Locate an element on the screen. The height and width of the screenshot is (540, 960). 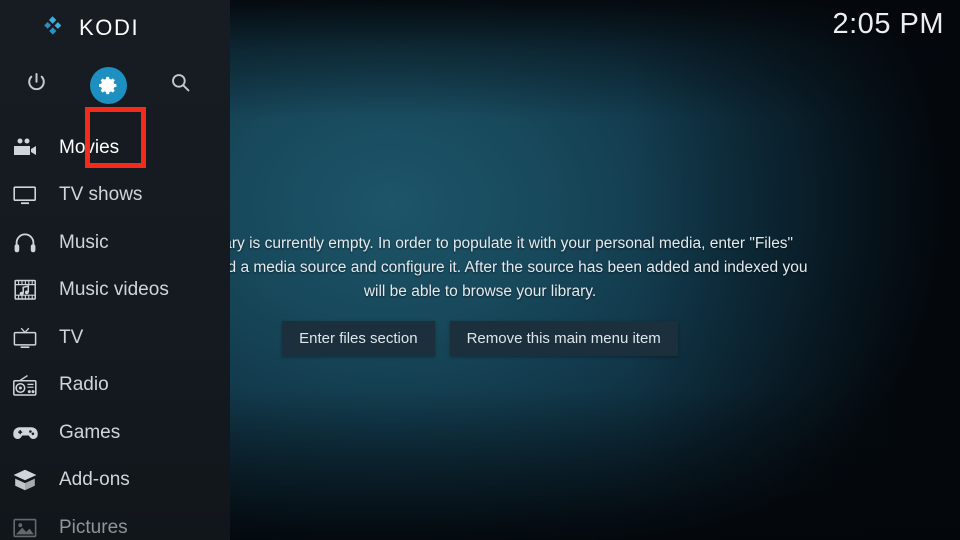
sidebar-item-label: Movies is located at coordinates (89, 147).